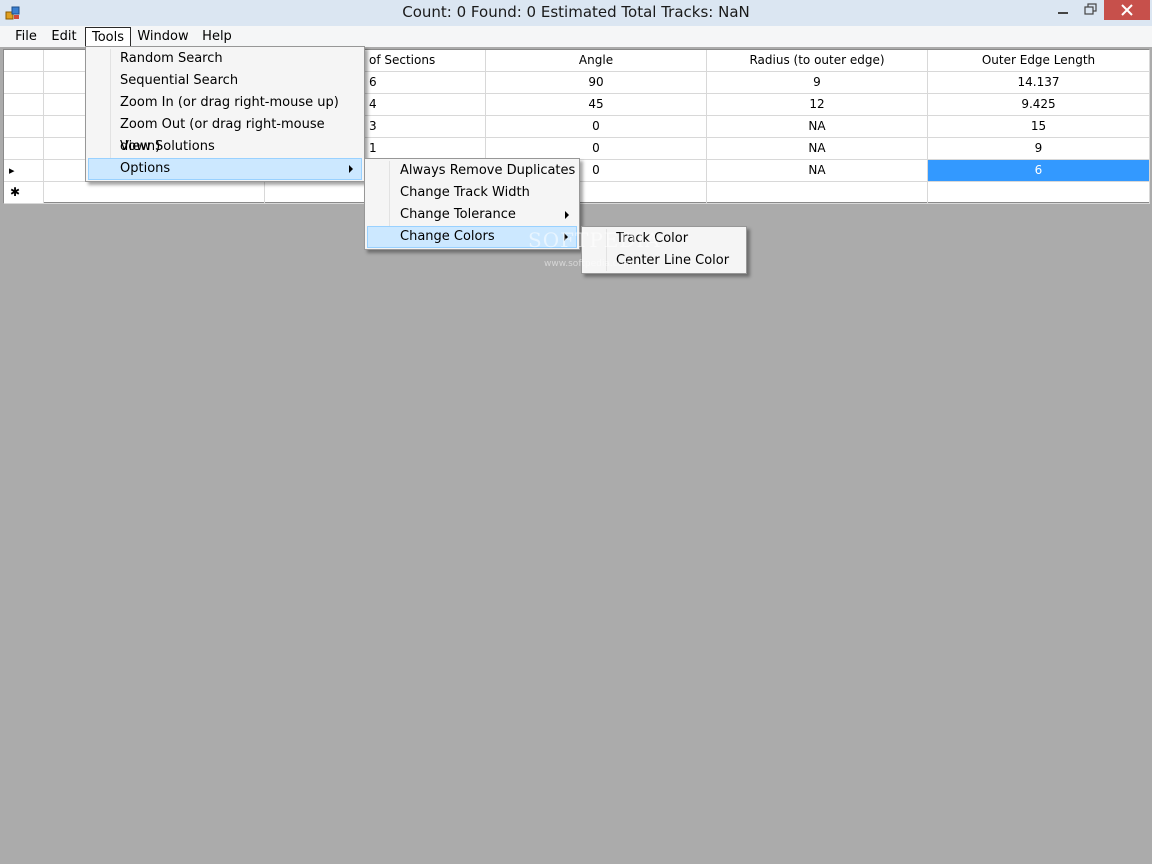 The image size is (1152, 864). Describe the element at coordinates (1039, 127) in the screenshot. I see `table-cell: 15` at that location.